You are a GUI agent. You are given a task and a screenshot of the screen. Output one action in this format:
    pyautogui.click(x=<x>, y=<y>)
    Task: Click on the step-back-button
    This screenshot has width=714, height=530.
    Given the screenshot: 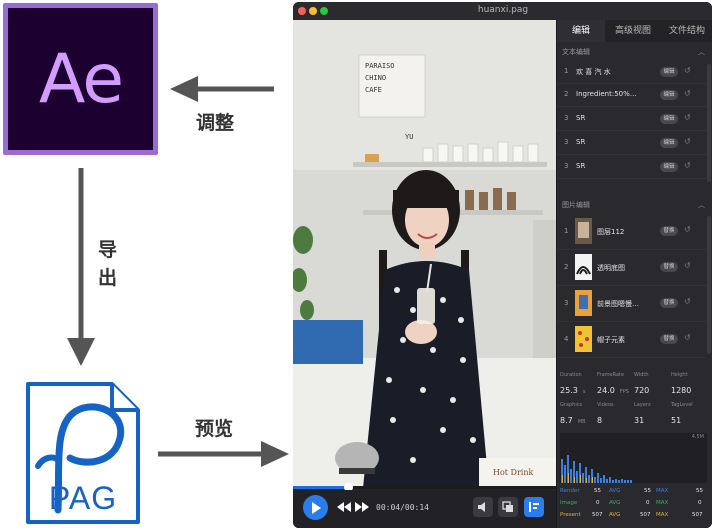 What is the action you would take?
    pyautogui.click(x=344, y=507)
    